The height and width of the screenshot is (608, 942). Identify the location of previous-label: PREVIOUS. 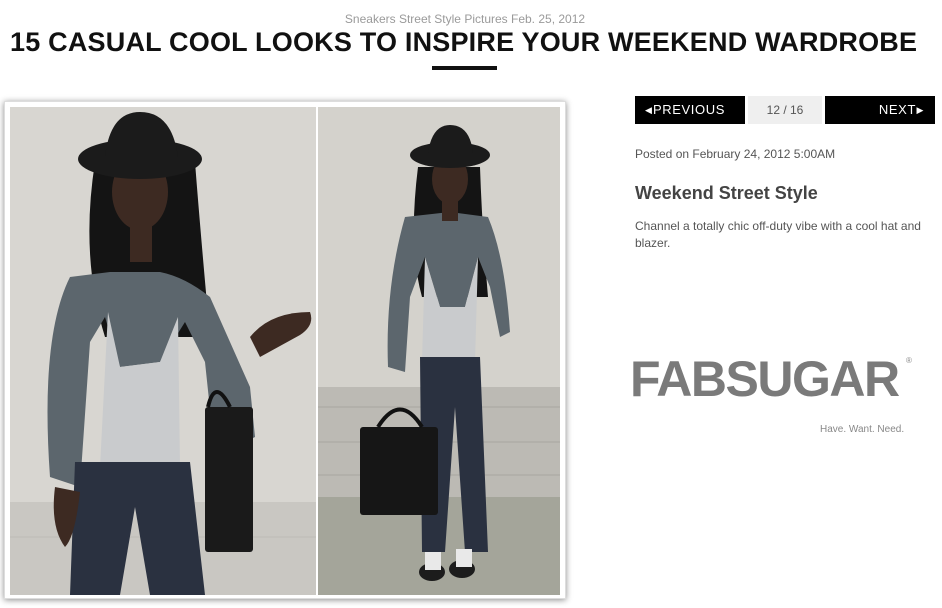
(689, 109).